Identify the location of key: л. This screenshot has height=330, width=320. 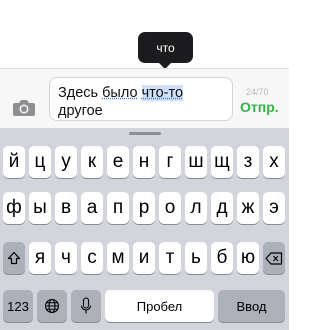
(196, 208).